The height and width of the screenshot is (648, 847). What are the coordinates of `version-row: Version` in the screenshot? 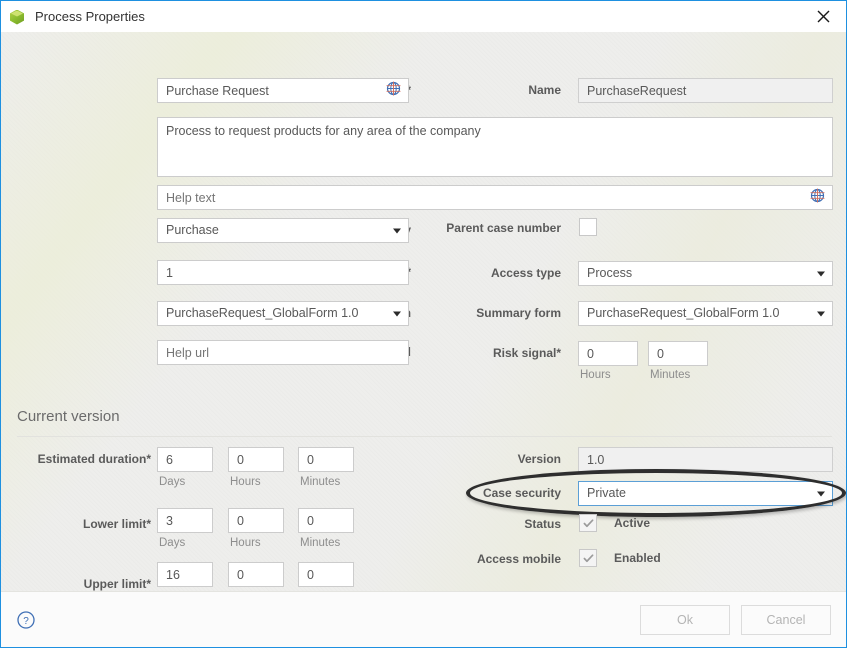 It's located at (471, 459).